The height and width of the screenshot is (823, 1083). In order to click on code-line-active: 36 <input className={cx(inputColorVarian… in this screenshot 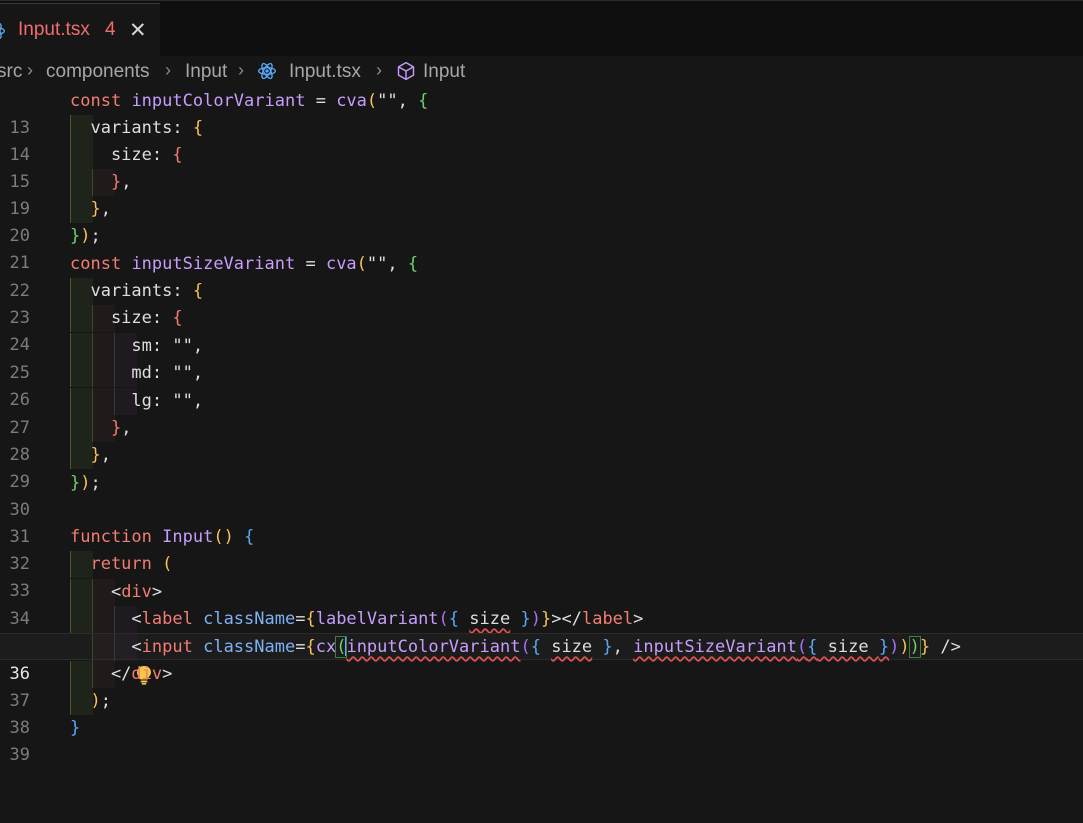, I will do `click(541, 659)`.